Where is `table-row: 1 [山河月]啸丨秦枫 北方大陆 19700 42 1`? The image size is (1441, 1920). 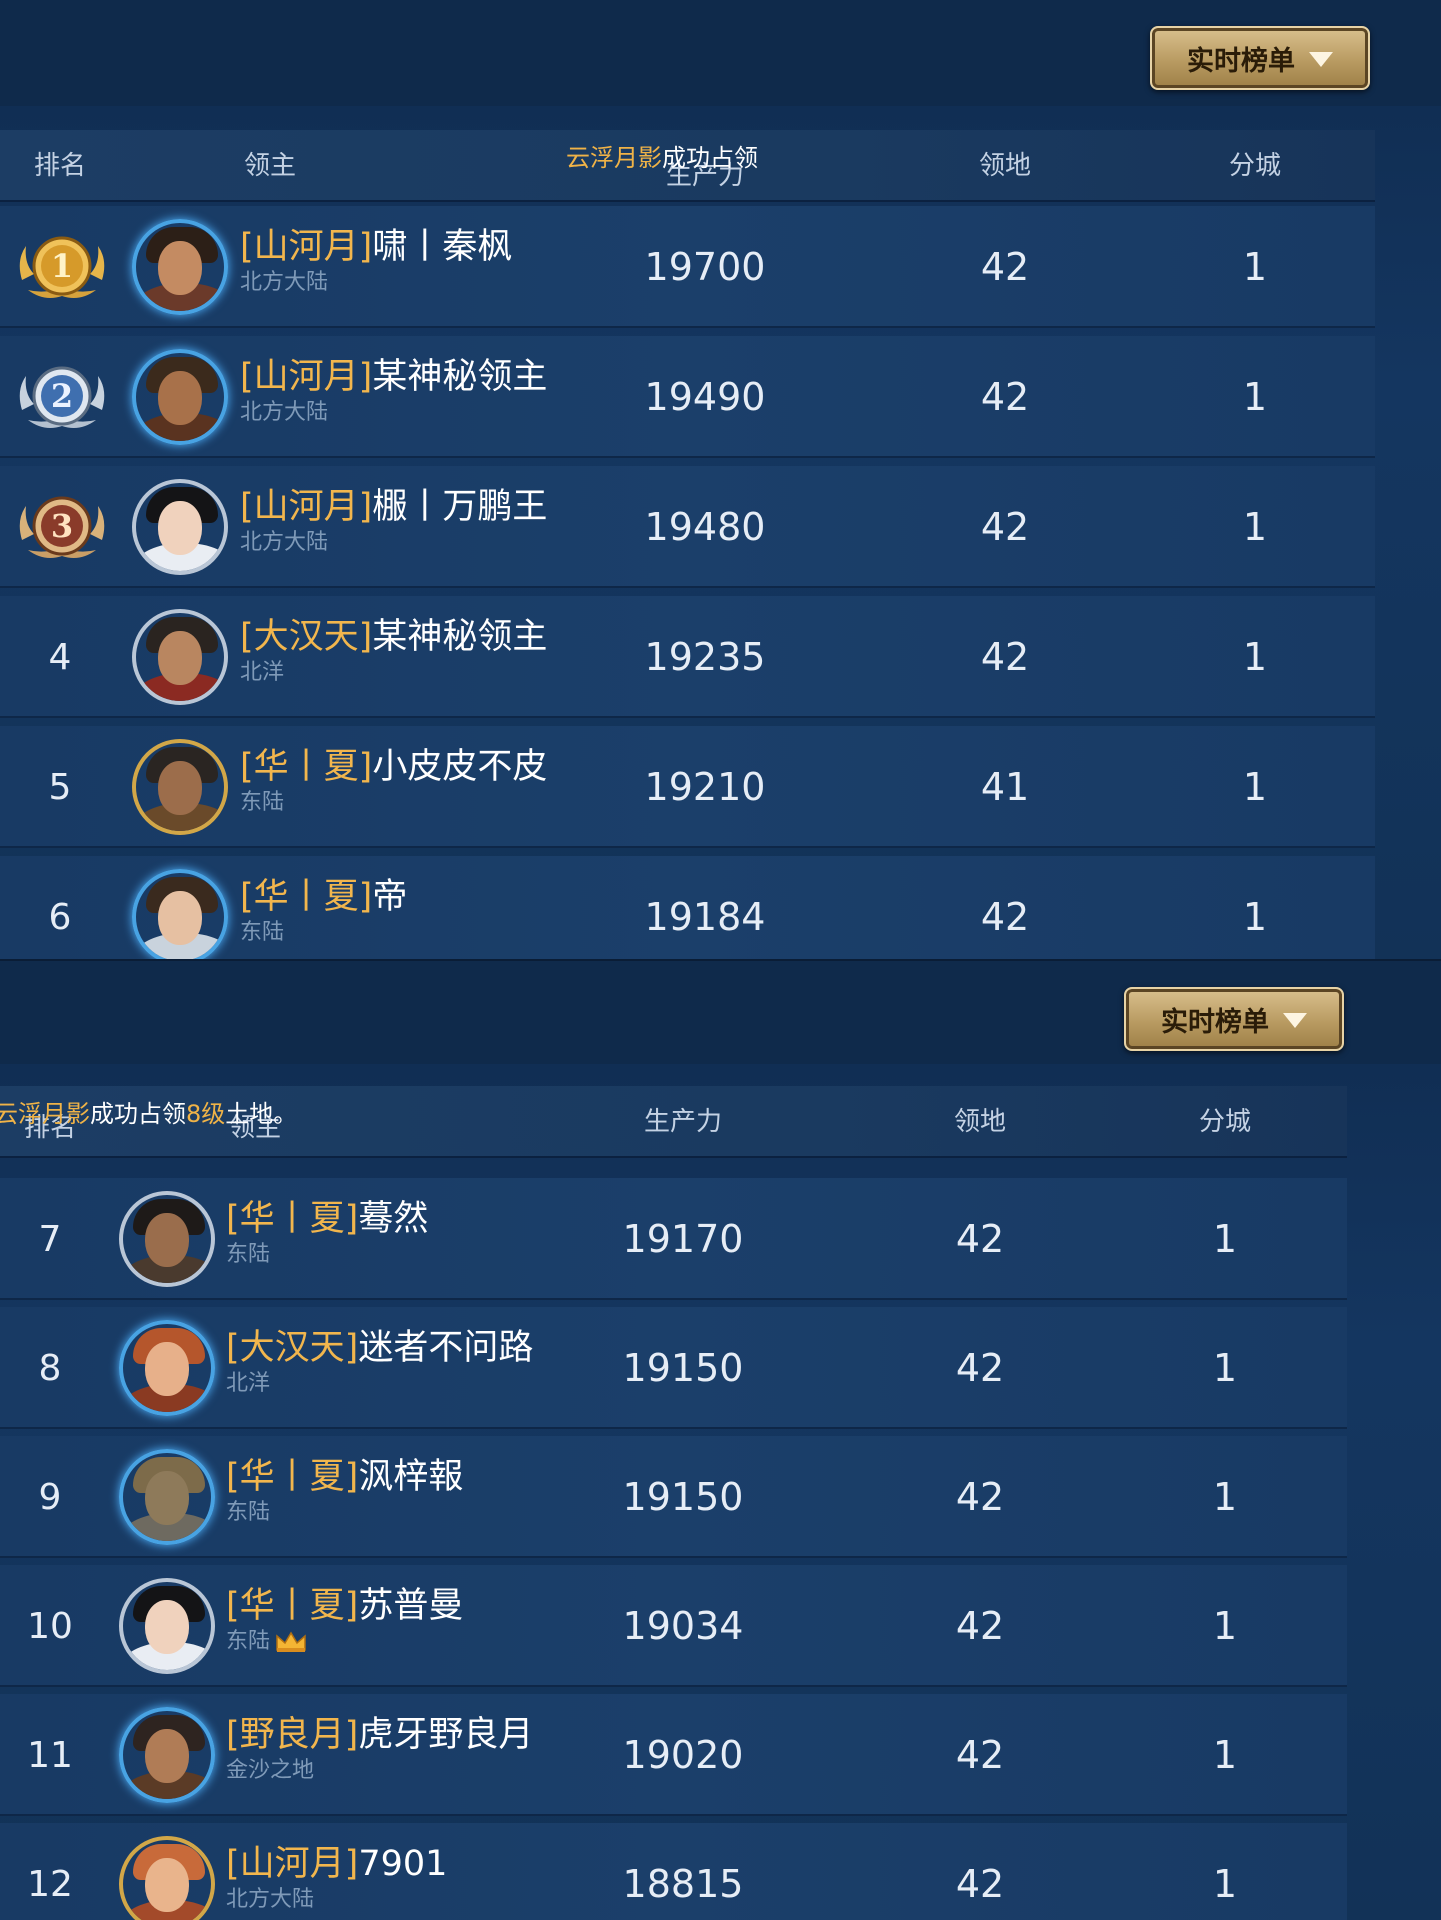
table-row: 1 [山河月]啸丨秦枫 北方大陆 19700 42 1 is located at coordinates (687, 267).